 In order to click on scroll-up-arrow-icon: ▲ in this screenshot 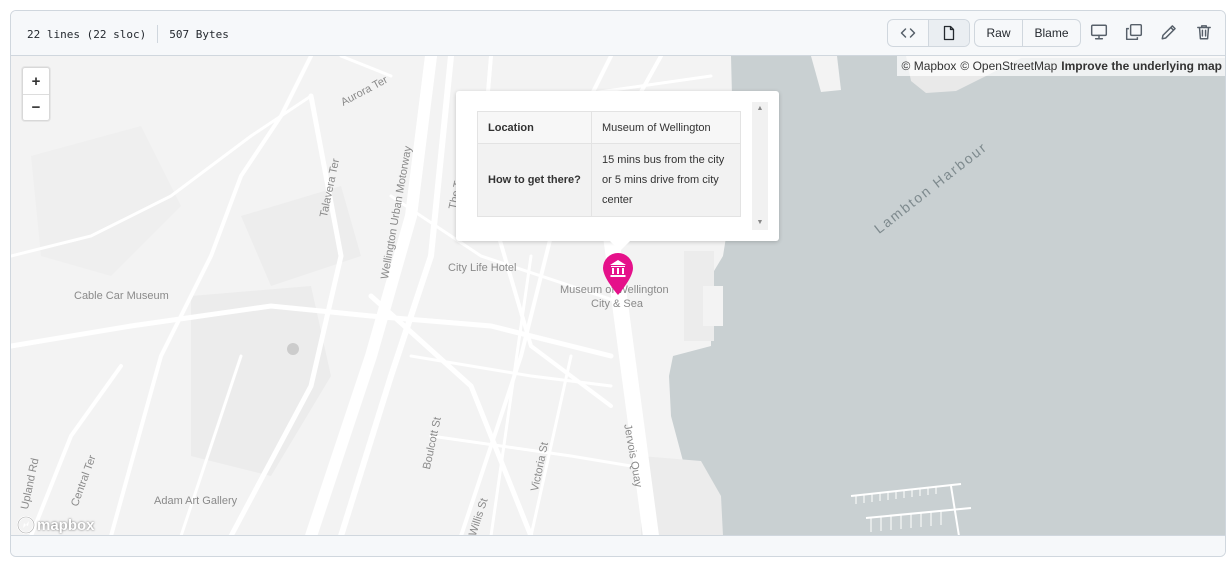, I will do `click(760, 109)`.